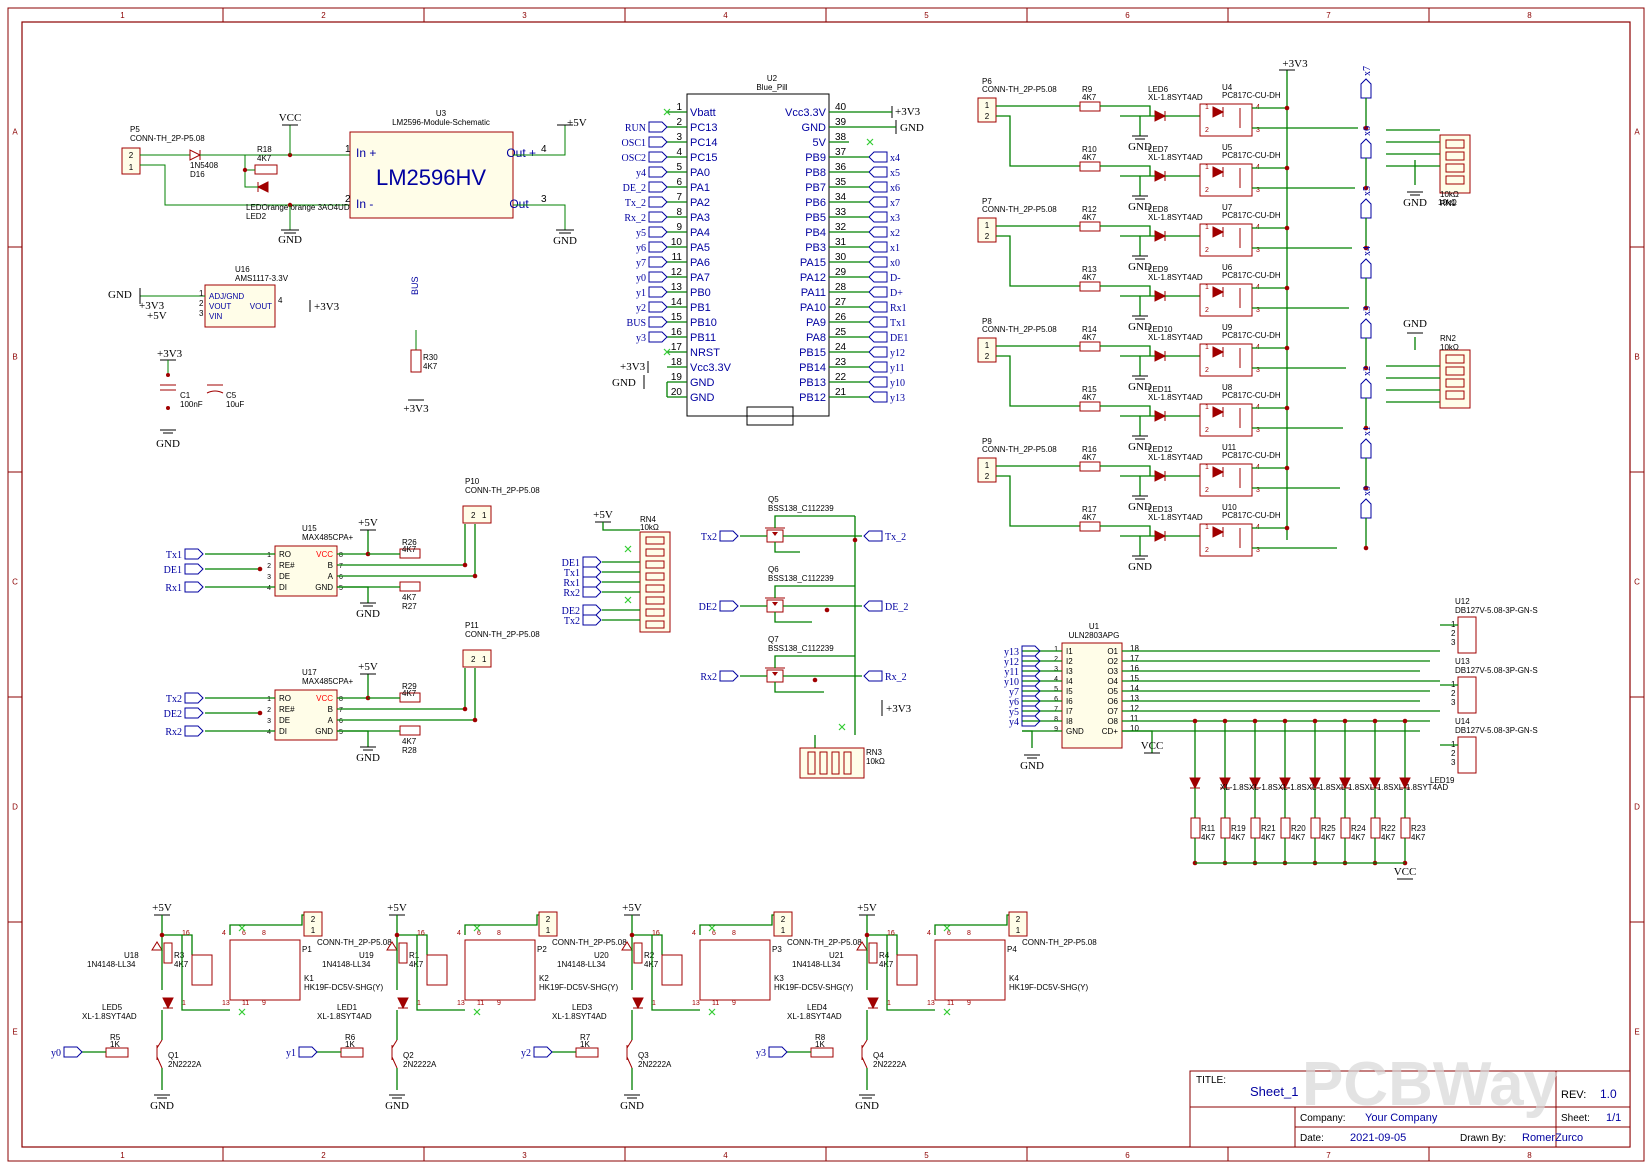  Describe the element at coordinates (641, 173) in the screenshot. I see `bp-net-y4: y4` at that location.